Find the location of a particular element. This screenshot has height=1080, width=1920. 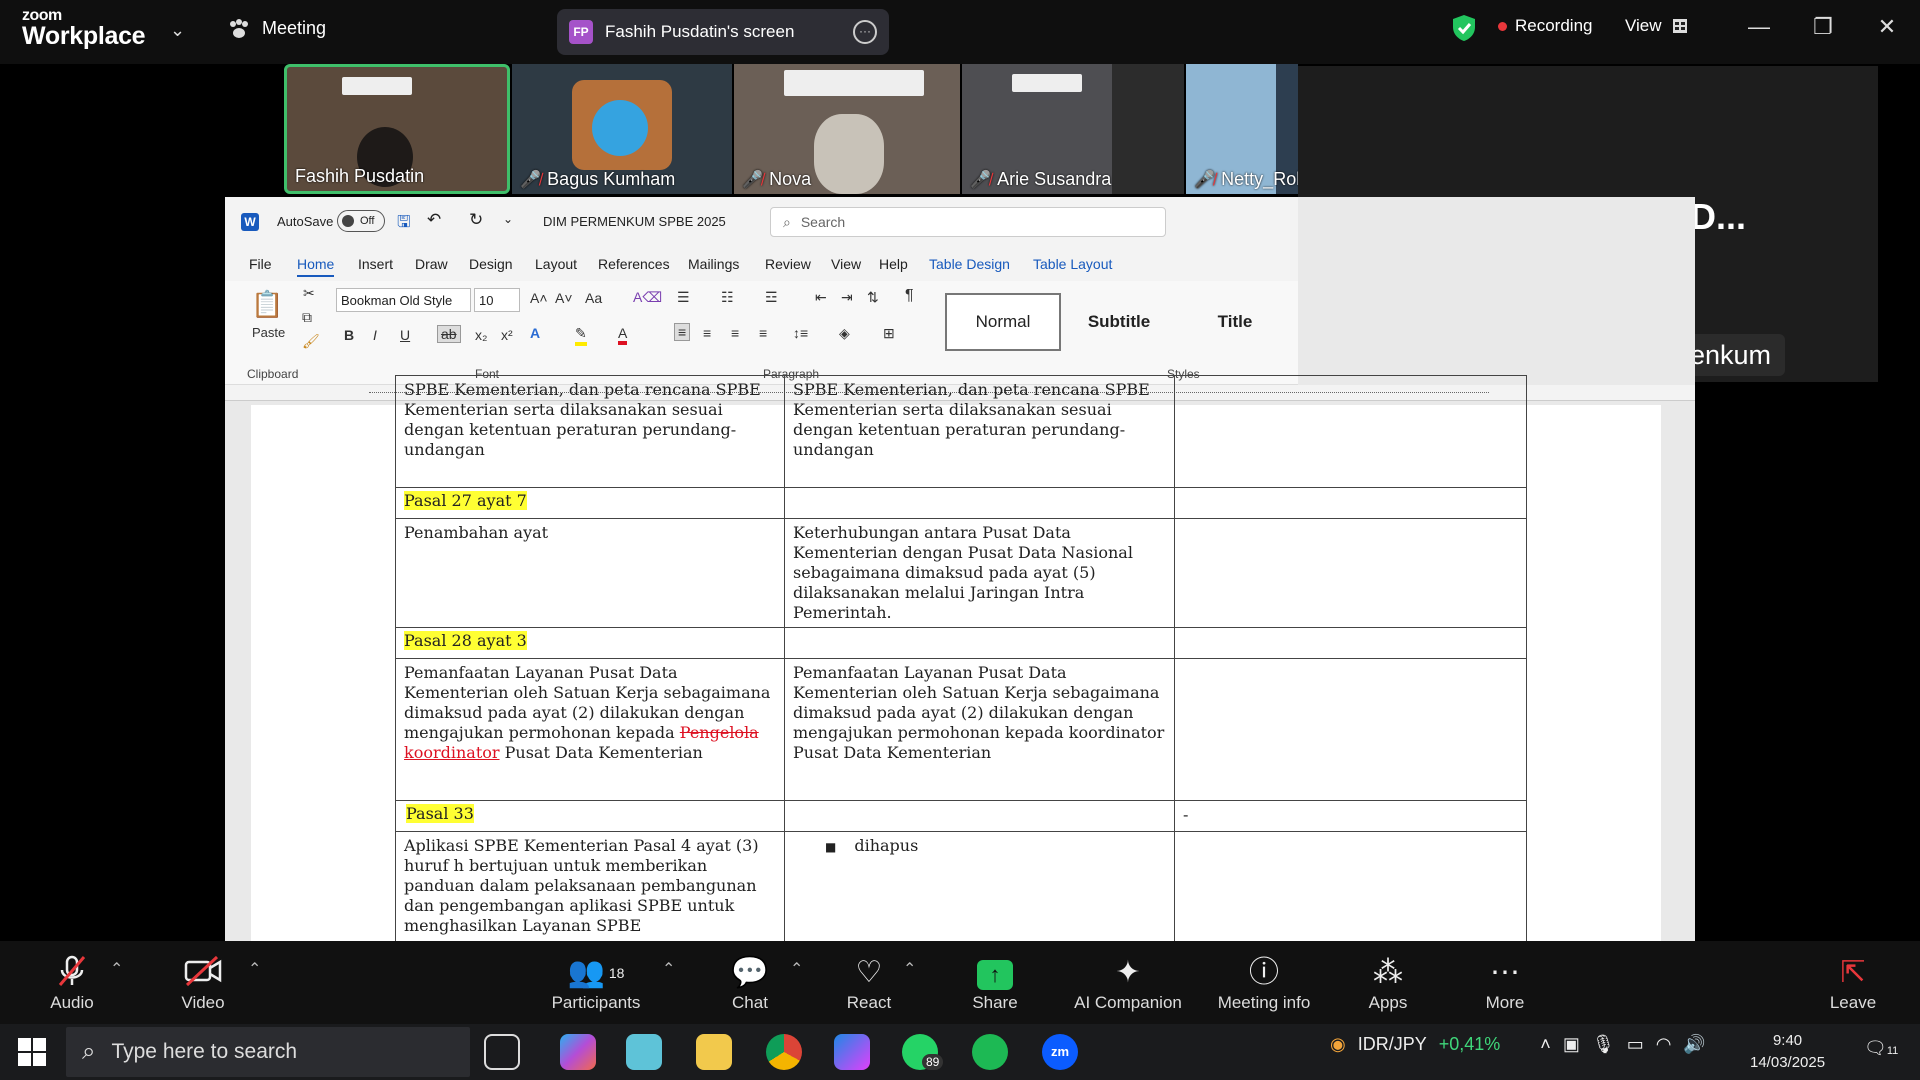

zoom-logo: zoom Workplace is located at coordinates (84, 28).